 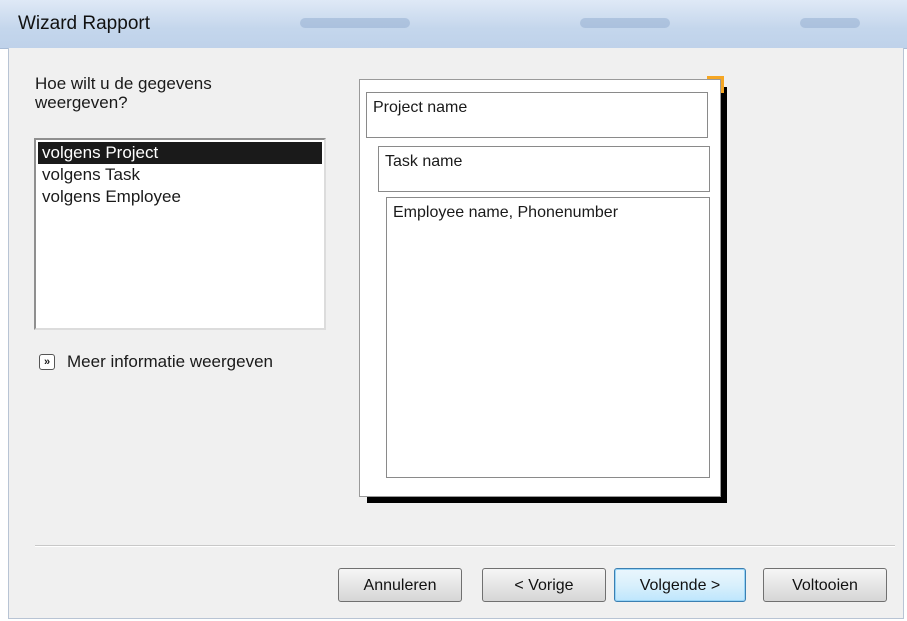 I want to click on preview-group-task: Task name, so click(x=544, y=169).